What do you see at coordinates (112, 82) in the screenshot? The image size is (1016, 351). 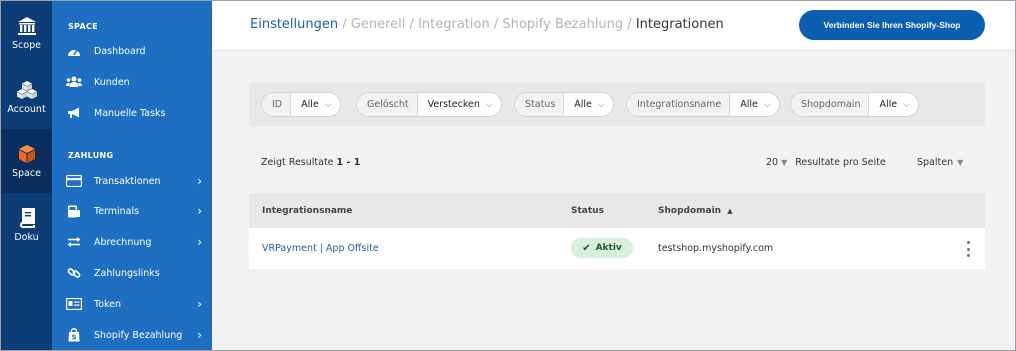 I see `sidebar-item-label: Kunden` at bounding box center [112, 82].